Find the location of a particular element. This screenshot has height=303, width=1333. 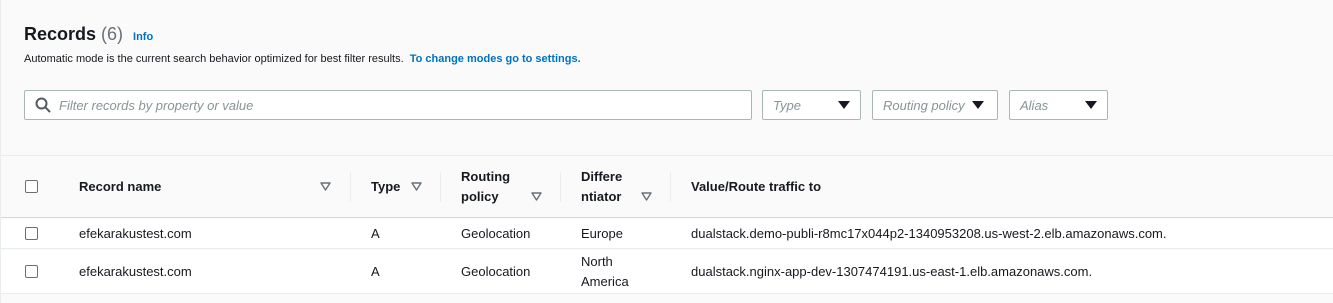

column-header-value: Value/Route traffic to is located at coordinates (756, 187).